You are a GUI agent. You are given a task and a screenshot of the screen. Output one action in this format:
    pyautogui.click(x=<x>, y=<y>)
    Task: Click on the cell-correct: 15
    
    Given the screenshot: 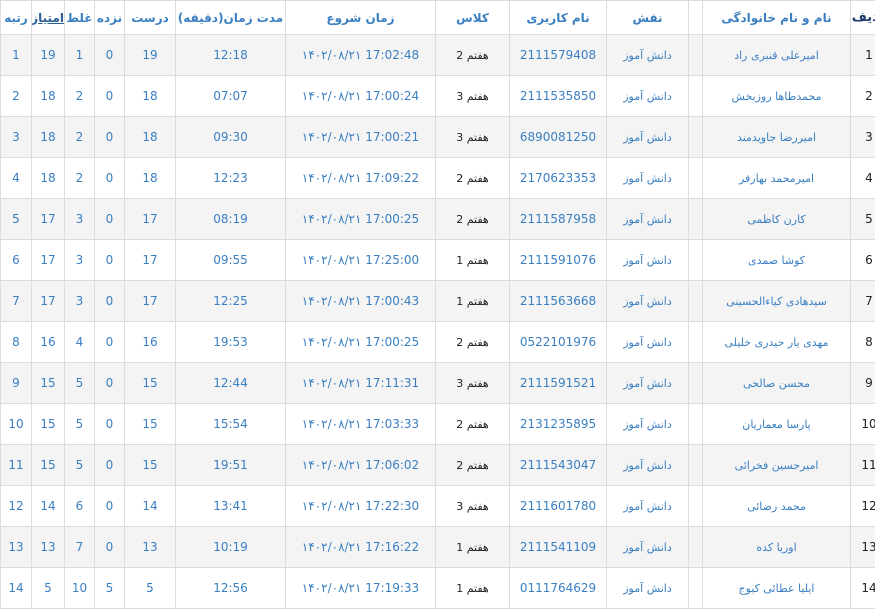 What is the action you would take?
    pyautogui.click(x=150, y=383)
    